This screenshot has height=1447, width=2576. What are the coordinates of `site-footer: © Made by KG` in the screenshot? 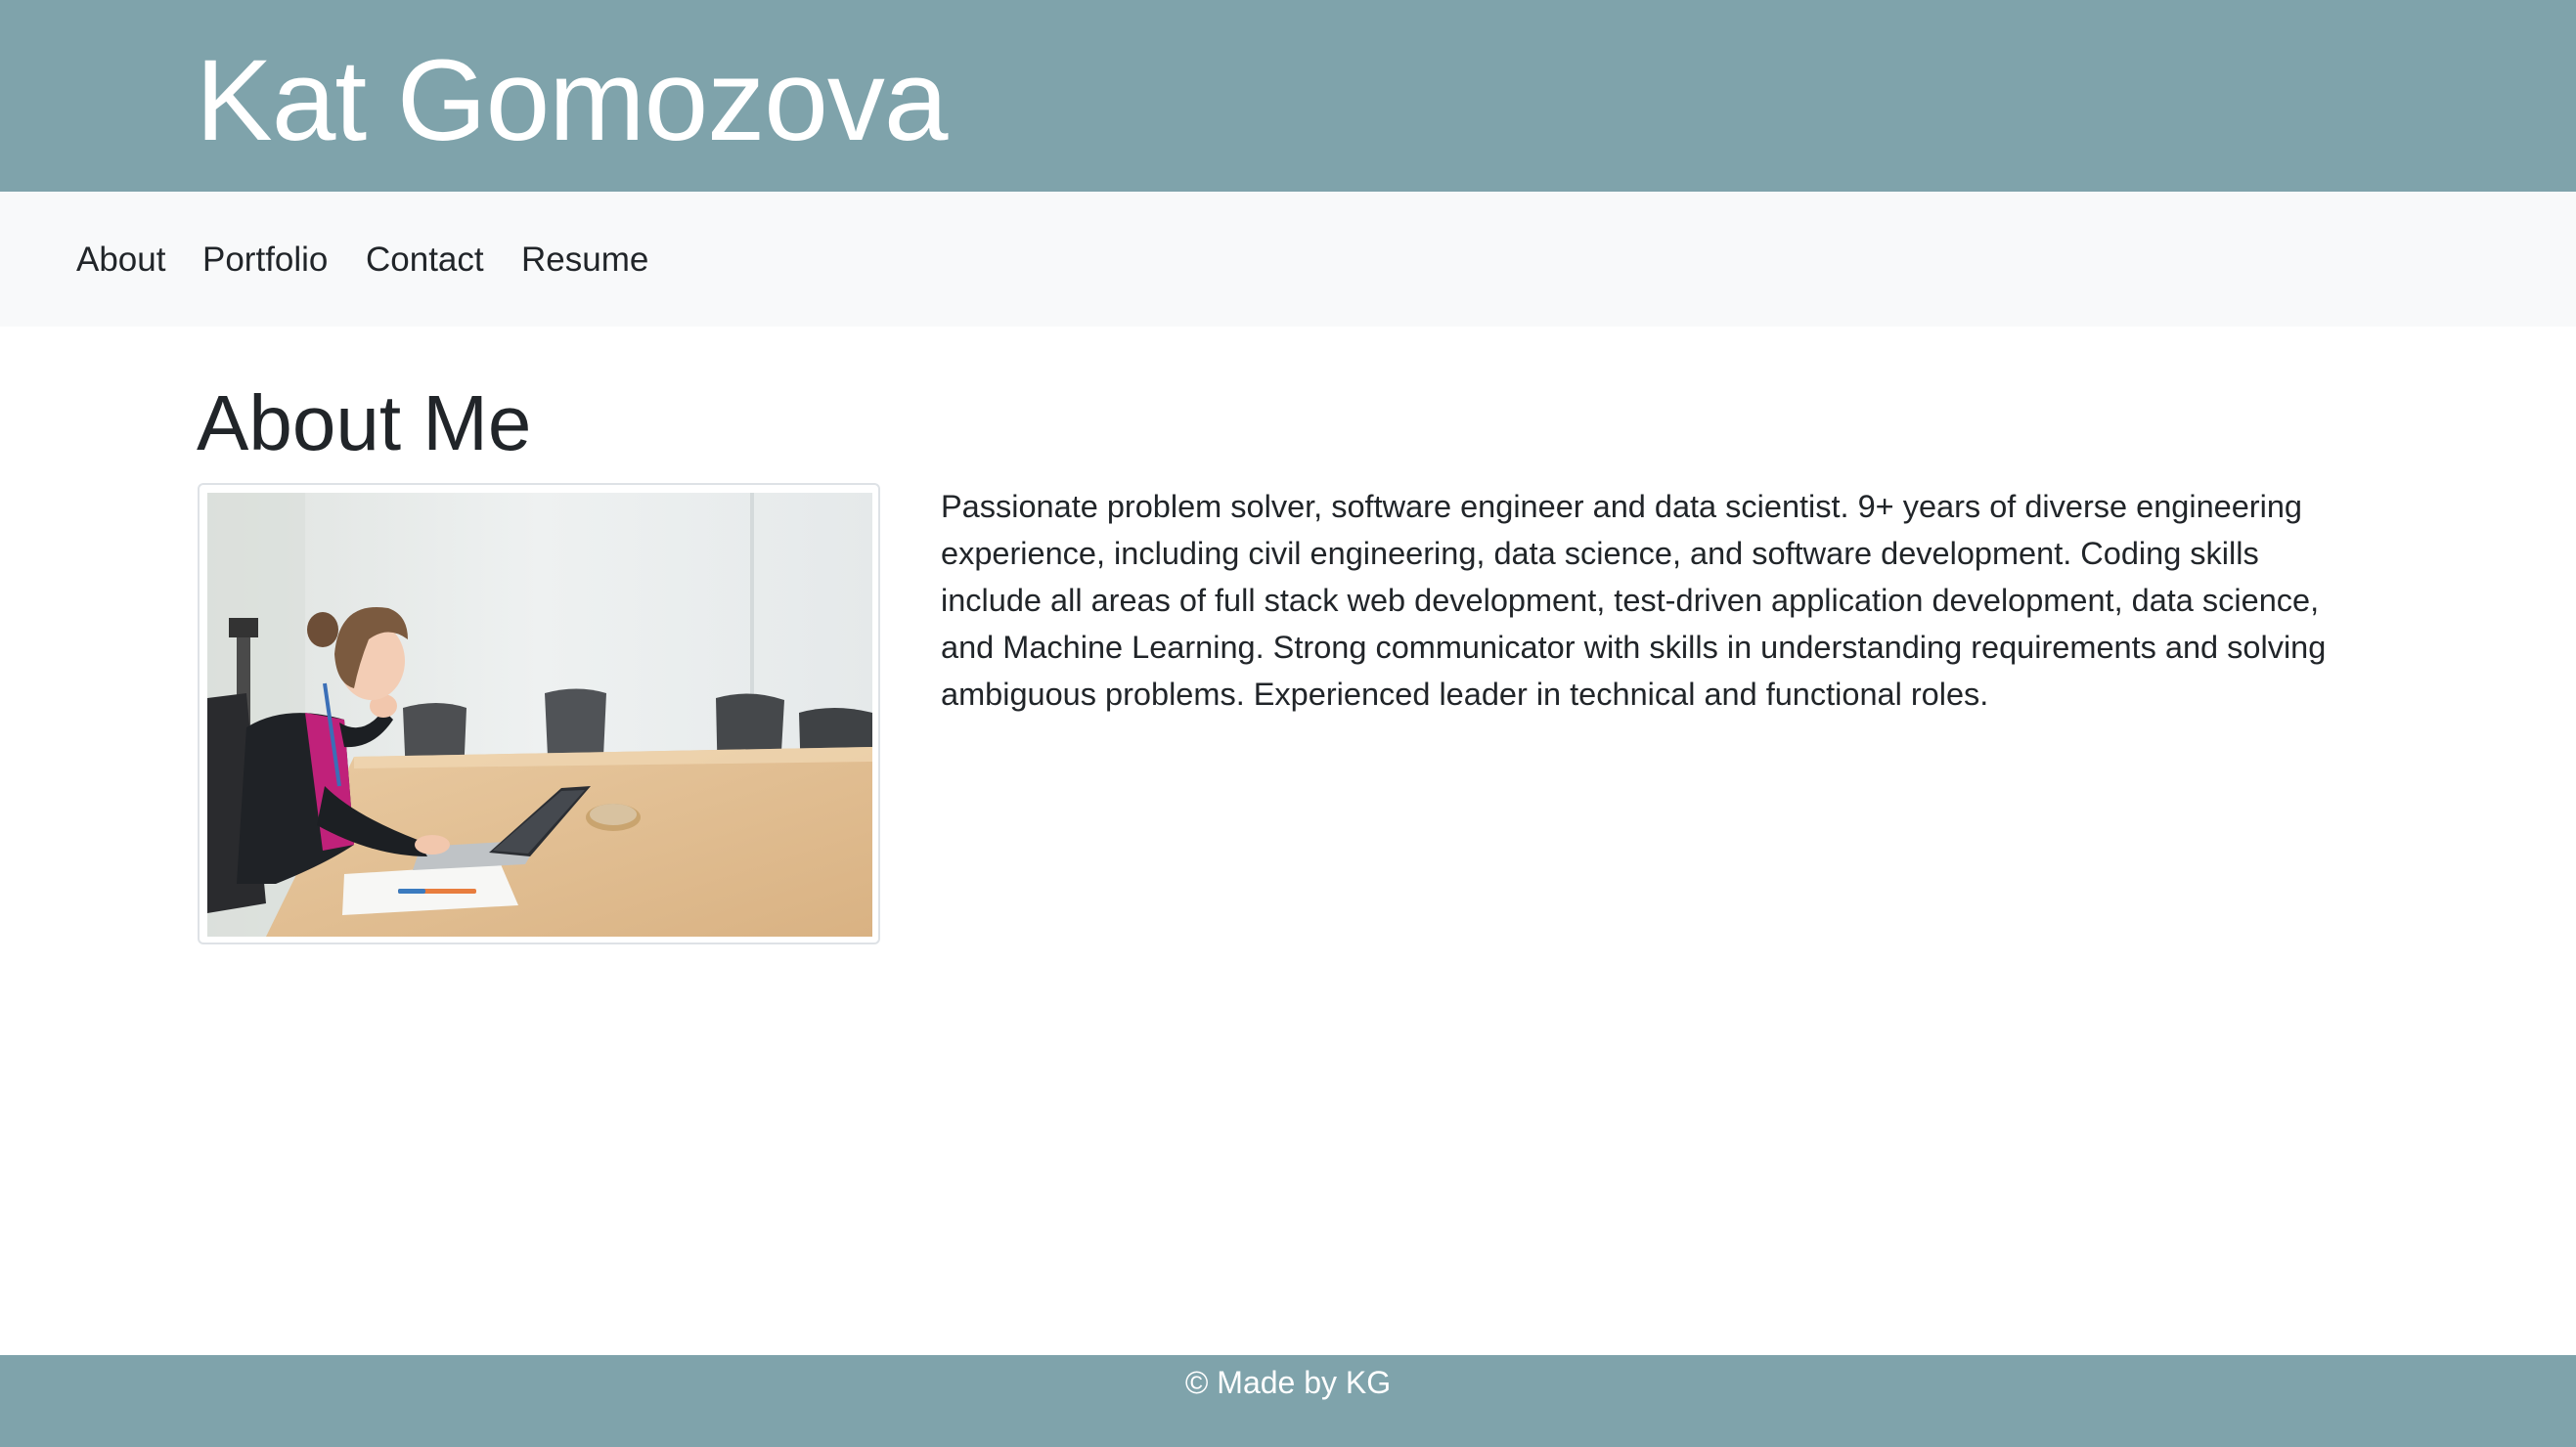 It's located at (1288, 1401).